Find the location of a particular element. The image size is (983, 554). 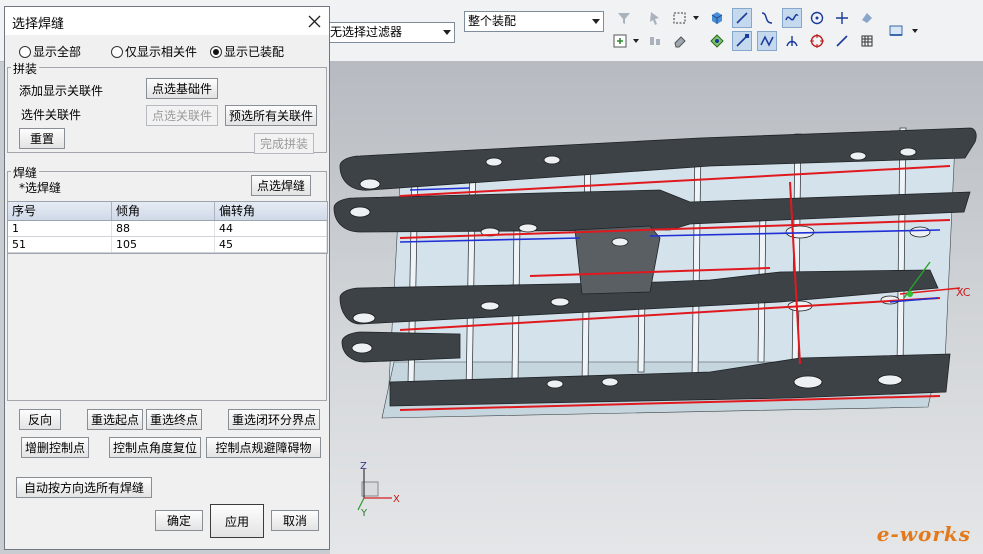

finish-assembly-button: 完成拼装 is located at coordinates (284, 143).